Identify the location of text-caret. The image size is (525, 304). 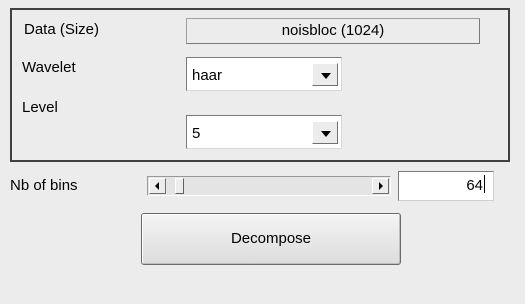
(484, 184).